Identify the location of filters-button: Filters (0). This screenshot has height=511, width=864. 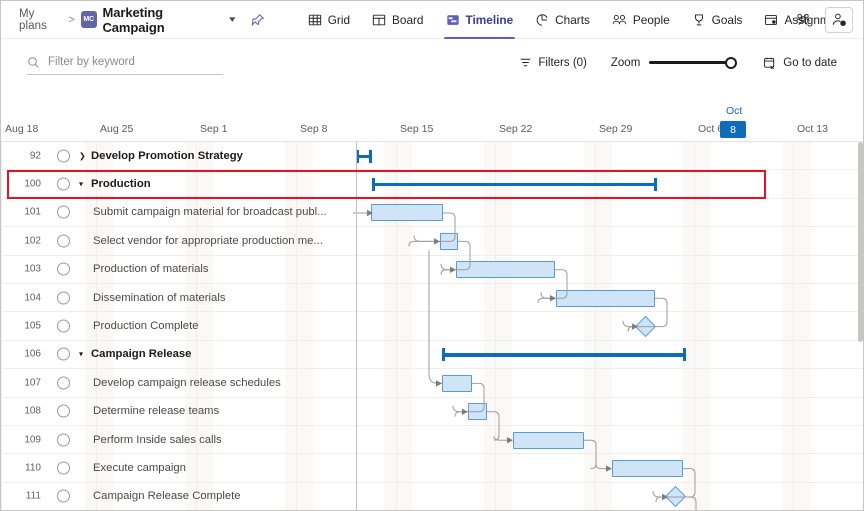
(553, 62).